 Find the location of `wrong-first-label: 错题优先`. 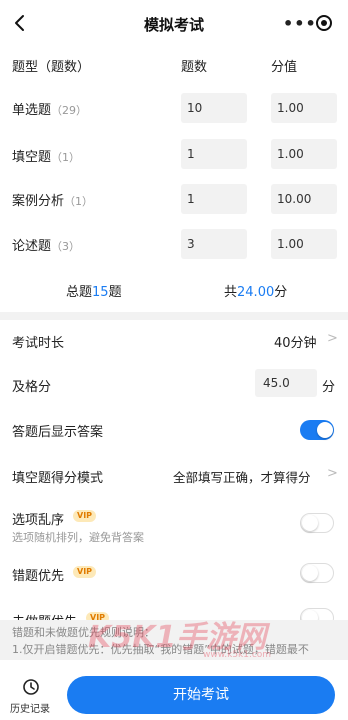

wrong-first-label: 错题优先 is located at coordinates (38, 576).